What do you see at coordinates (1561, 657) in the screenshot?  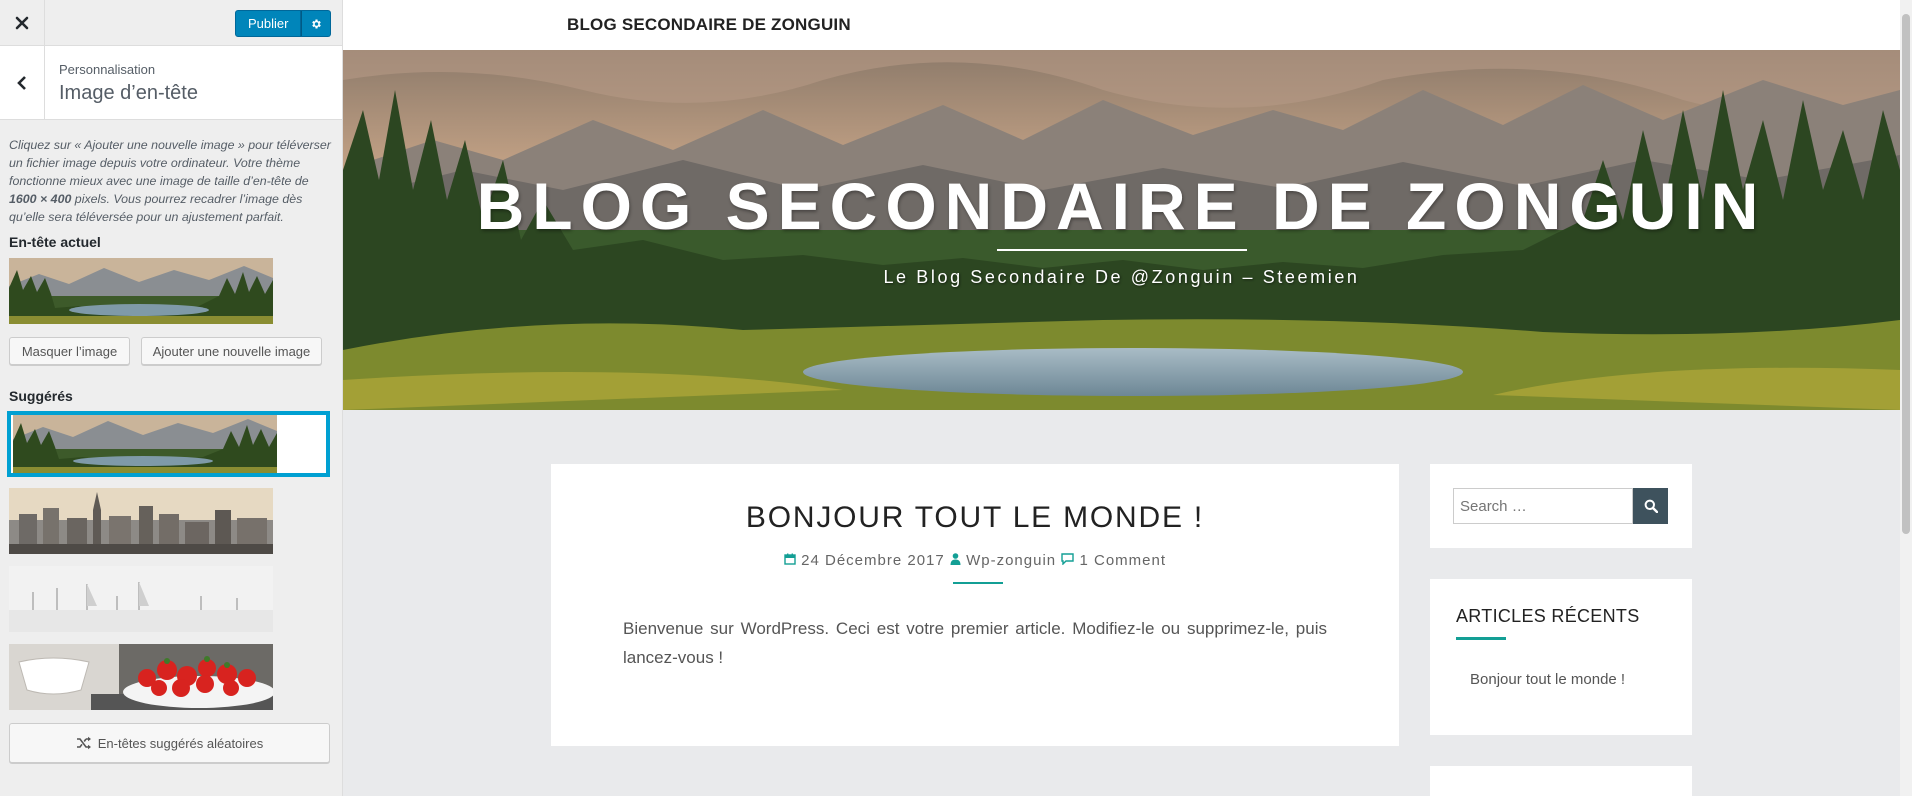 I see `recent-posts-widget: ARTICLES RÉCENTS Bonjour tout le monde !` at bounding box center [1561, 657].